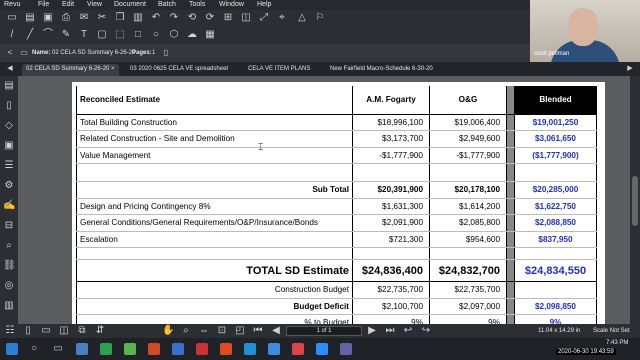 The image size is (640, 360). I want to click on taskbar-app-icon, so click(130, 349).